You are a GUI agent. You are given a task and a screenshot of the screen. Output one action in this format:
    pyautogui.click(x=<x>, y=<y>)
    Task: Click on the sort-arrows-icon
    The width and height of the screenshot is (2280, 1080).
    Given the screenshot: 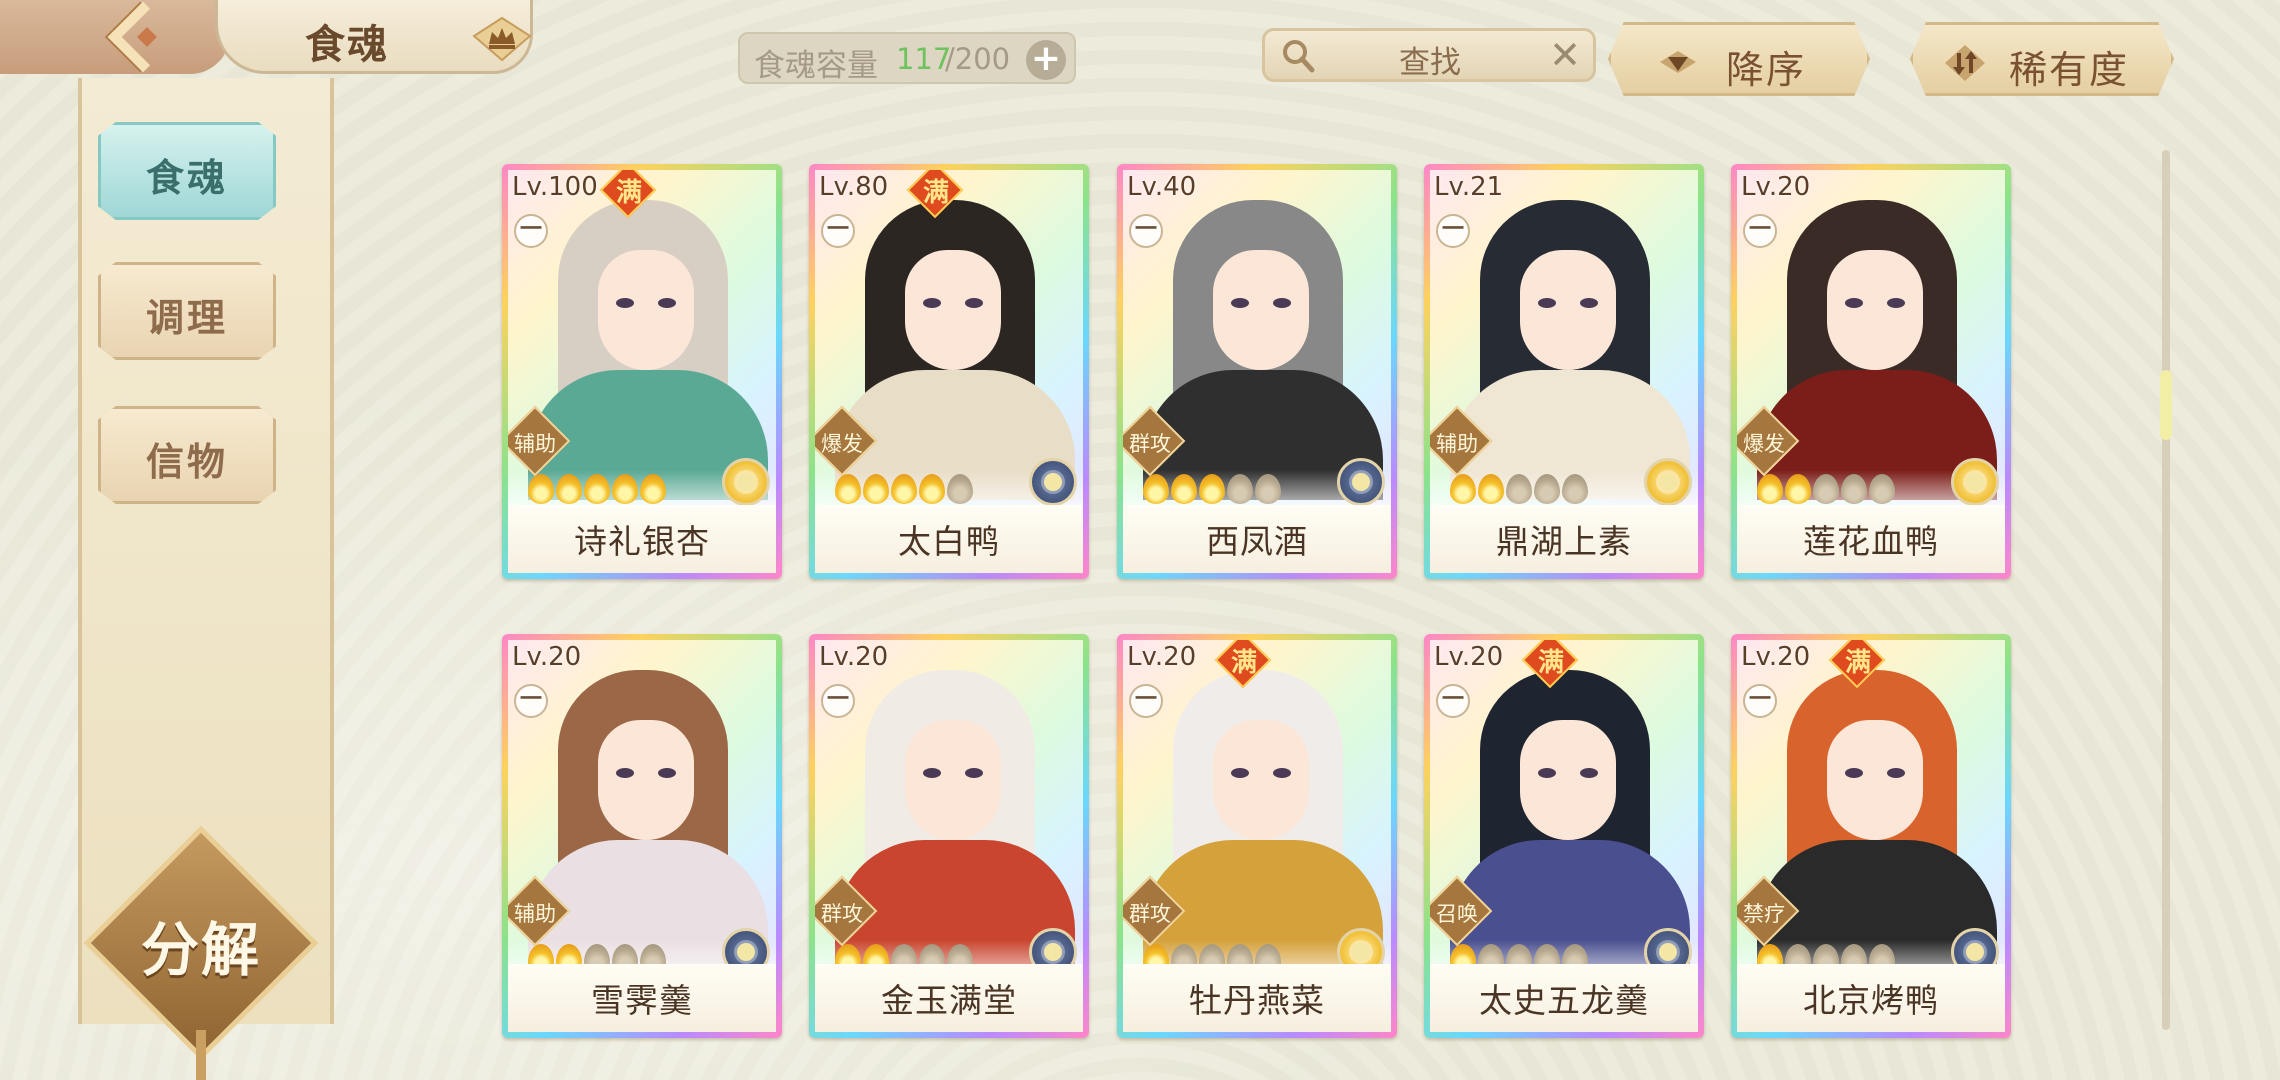 What is the action you would take?
    pyautogui.click(x=1965, y=63)
    